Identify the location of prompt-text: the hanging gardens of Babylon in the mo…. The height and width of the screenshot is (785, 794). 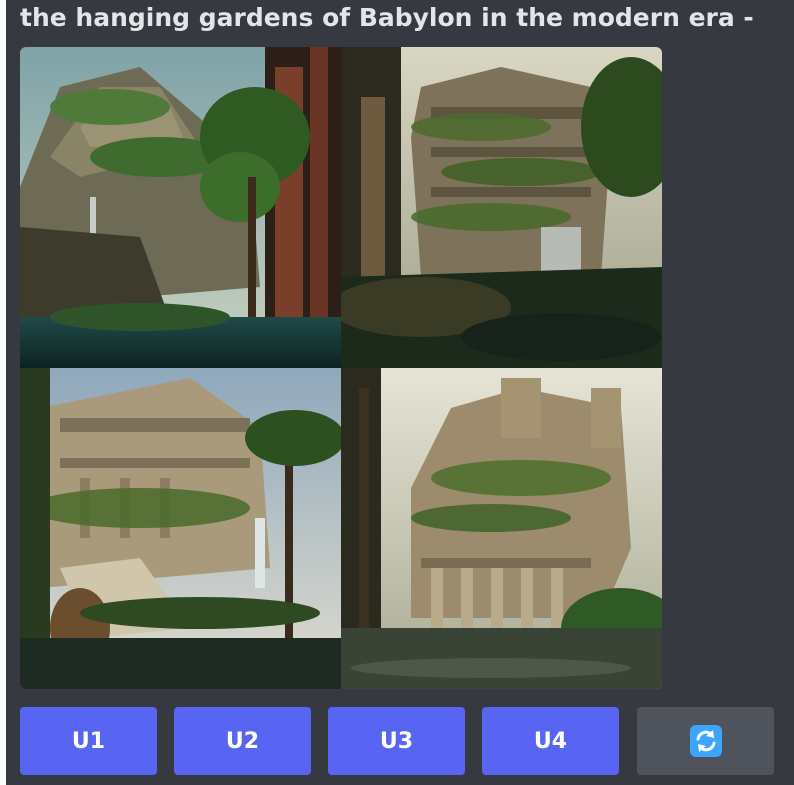
(387, 17).